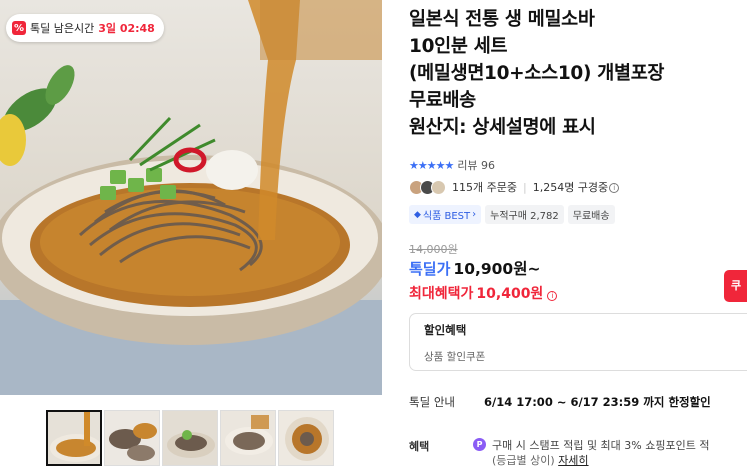 The image size is (747, 475). What do you see at coordinates (502, 127) in the screenshot?
I see `title-line-5: 원산지: 상세설명에 표시` at bounding box center [502, 127].